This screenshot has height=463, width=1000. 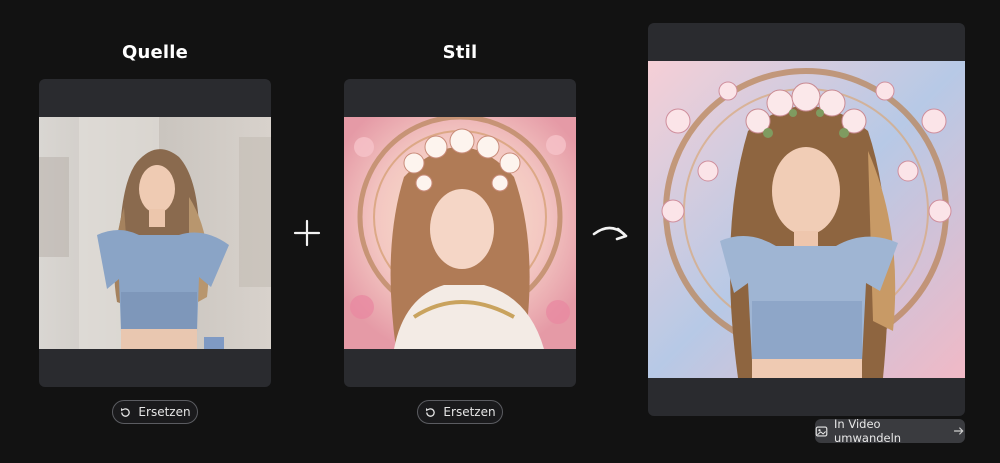 I want to click on style-replace-button: Ersetzen, so click(x=460, y=412).